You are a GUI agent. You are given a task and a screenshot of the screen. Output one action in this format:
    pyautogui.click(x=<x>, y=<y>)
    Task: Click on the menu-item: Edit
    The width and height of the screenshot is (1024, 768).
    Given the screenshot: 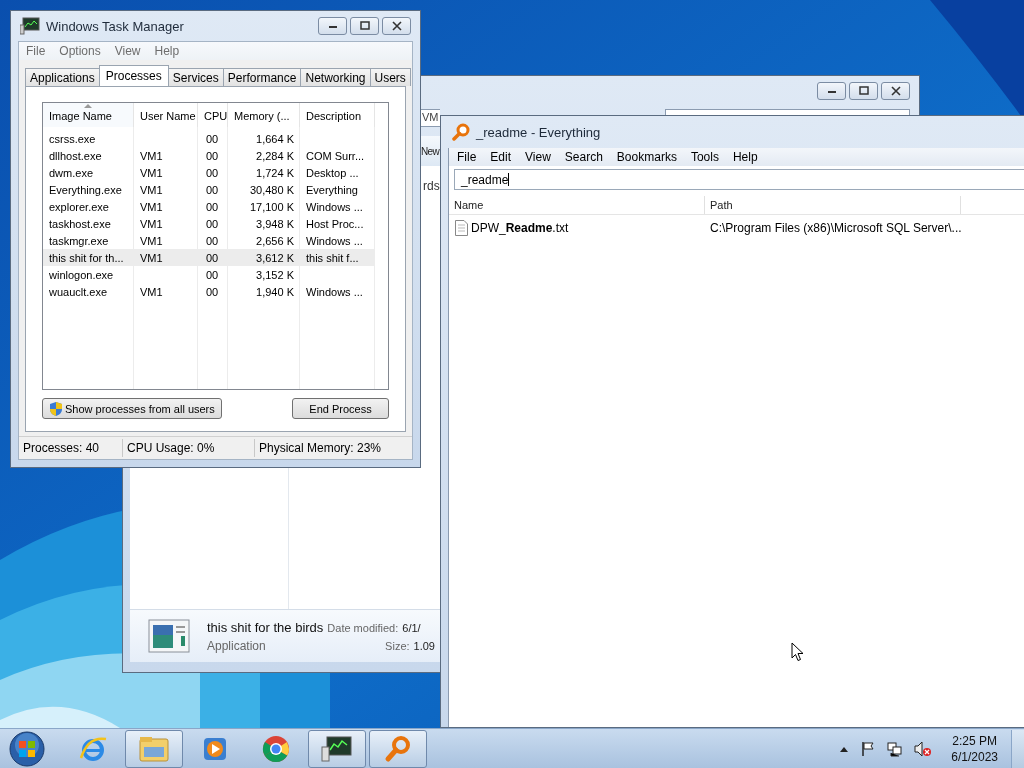 What is the action you would take?
    pyautogui.click(x=501, y=157)
    